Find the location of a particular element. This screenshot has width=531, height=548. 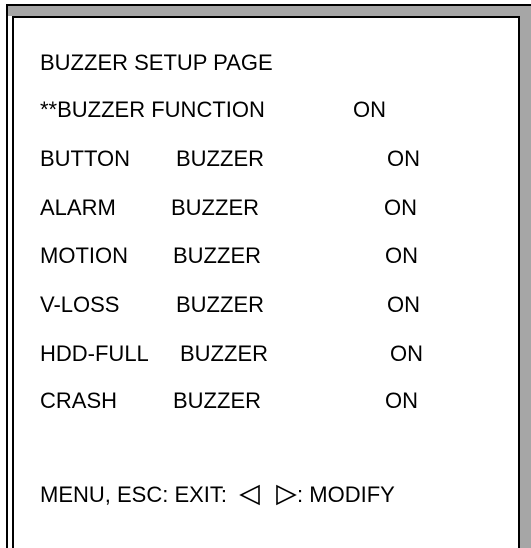

page-title: BUZZER SETUP PAGE is located at coordinates (156, 62).